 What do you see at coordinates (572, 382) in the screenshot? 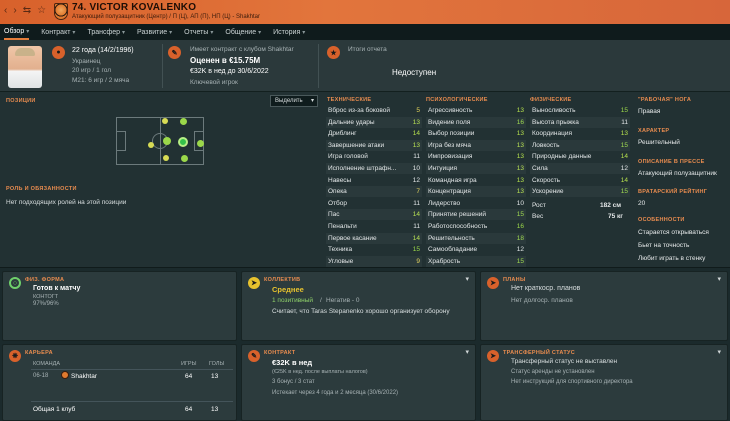
I see `transfer-line-3: Нет инструкций для спортивного директора` at bounding box center [572, 382].